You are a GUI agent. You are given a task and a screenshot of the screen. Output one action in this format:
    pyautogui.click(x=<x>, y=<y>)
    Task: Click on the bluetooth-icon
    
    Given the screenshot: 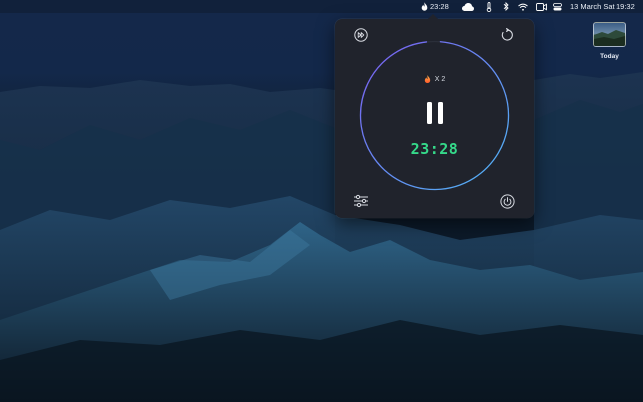 What is the action you would take?
    pyautogui.click(x=506, y=6)
    